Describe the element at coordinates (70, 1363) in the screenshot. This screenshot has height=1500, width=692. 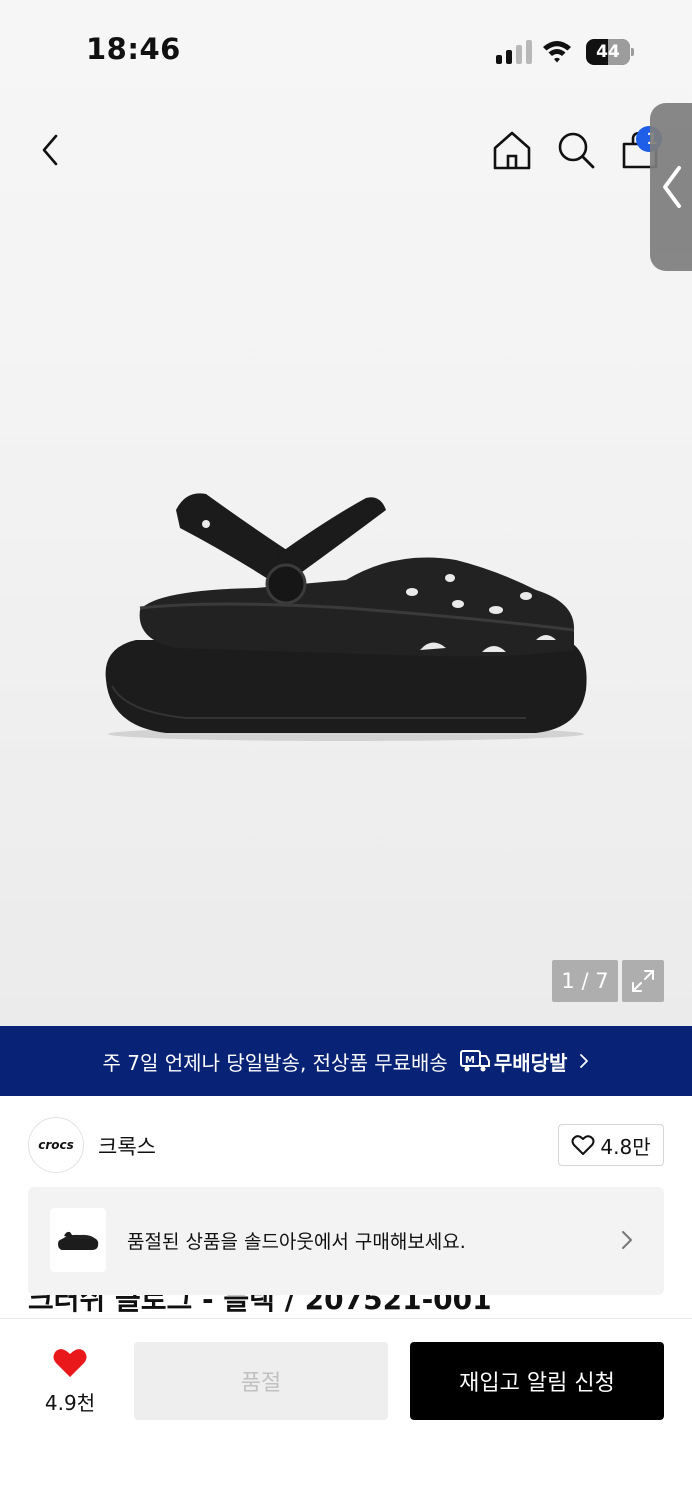
I see `heart-icon` at that location.